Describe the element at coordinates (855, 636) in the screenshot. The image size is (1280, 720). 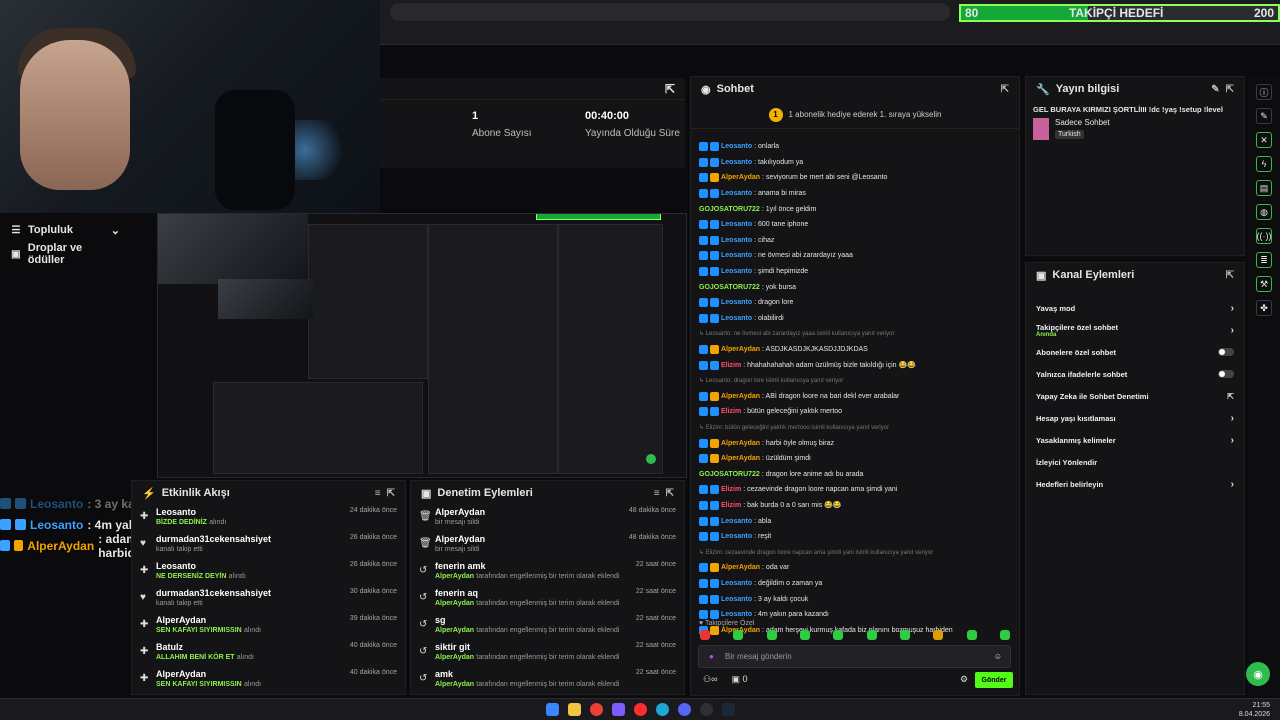
I see `emote-bar` at that location.